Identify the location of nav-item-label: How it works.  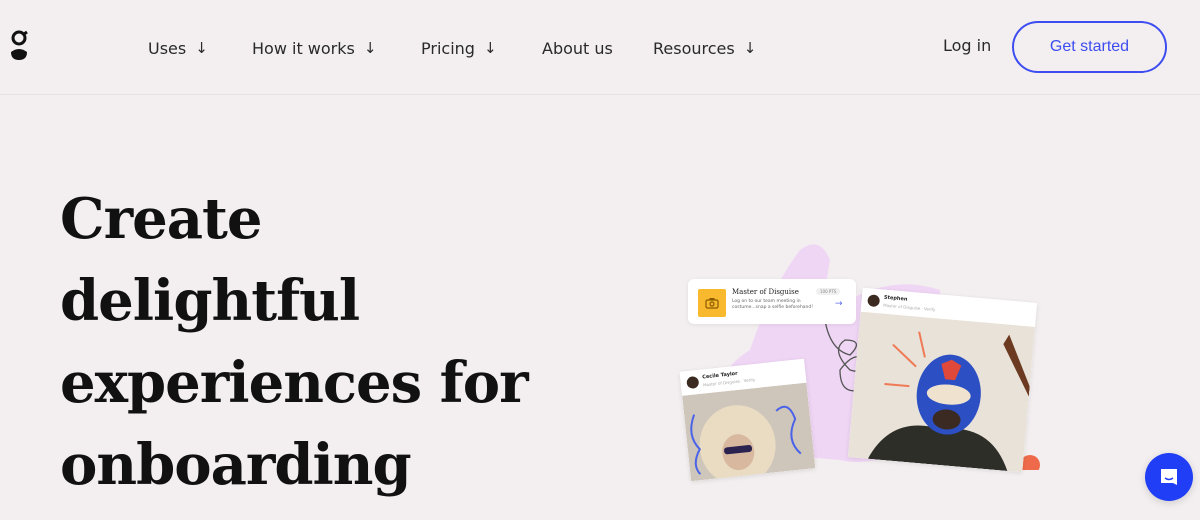
(303, 48).